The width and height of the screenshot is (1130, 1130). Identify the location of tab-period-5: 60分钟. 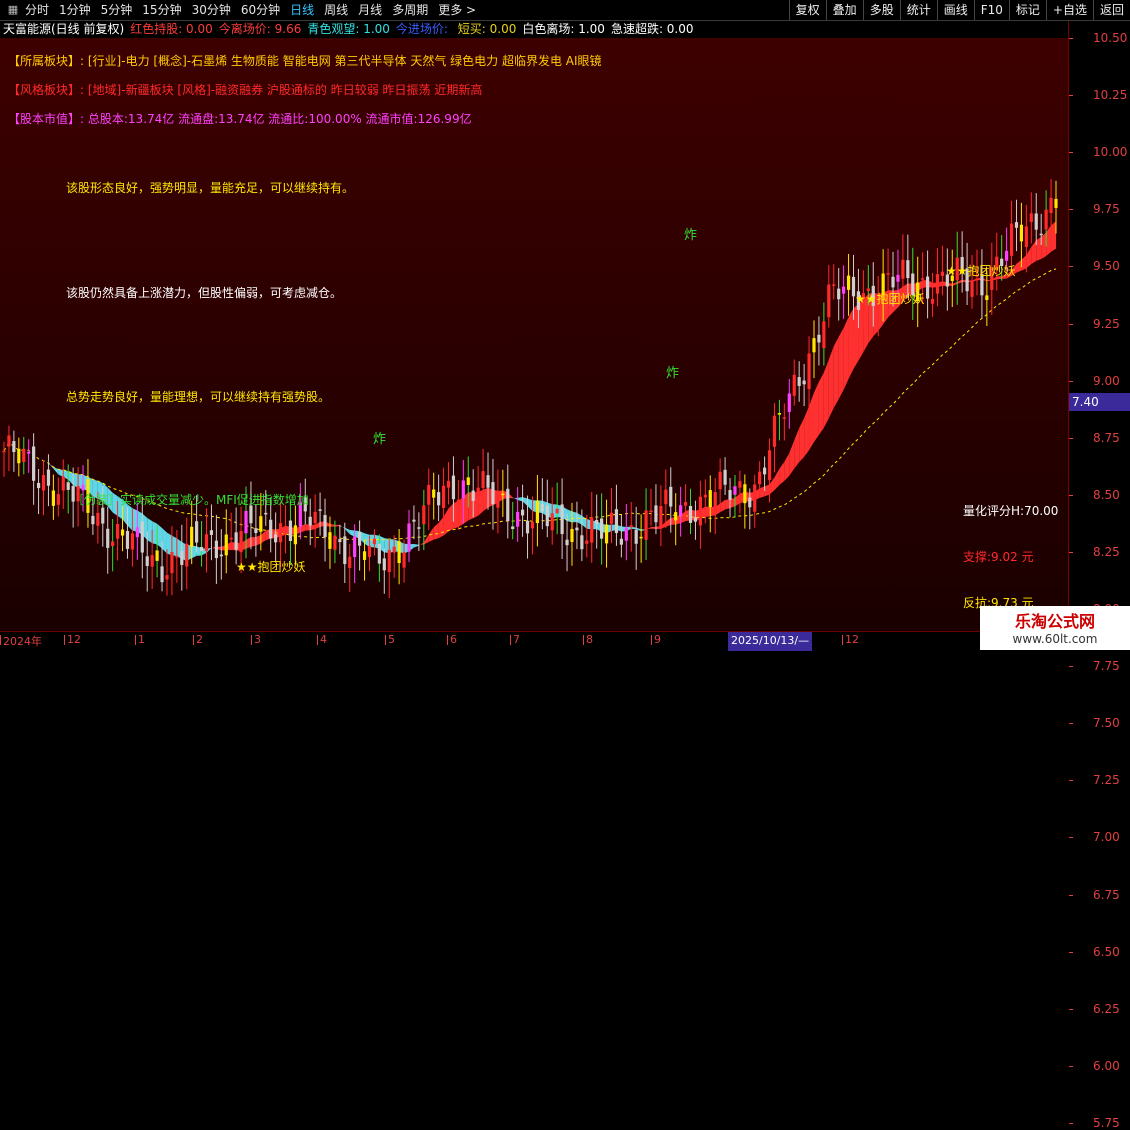
(260, 10).